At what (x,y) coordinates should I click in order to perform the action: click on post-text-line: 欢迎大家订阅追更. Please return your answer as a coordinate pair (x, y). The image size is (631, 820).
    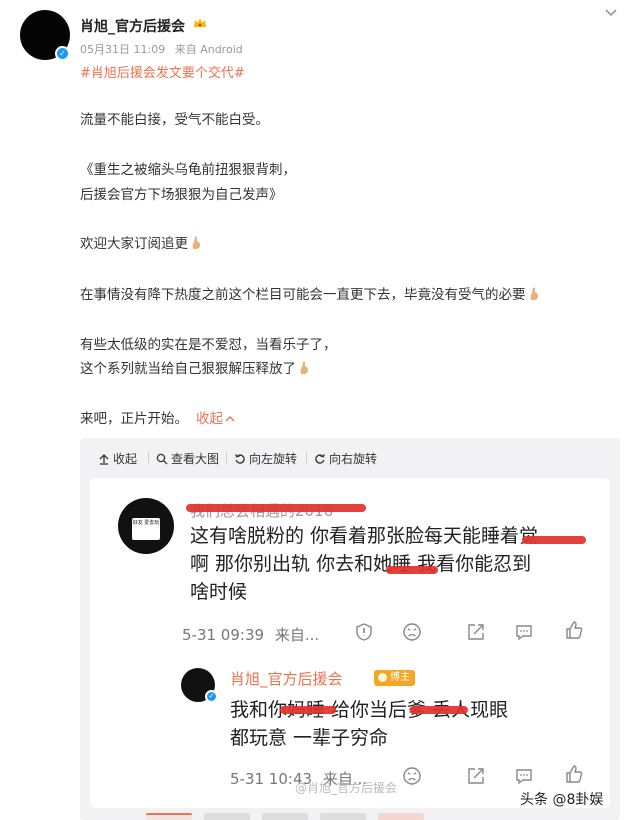
    Looking at the image, I should click on (140, 244).